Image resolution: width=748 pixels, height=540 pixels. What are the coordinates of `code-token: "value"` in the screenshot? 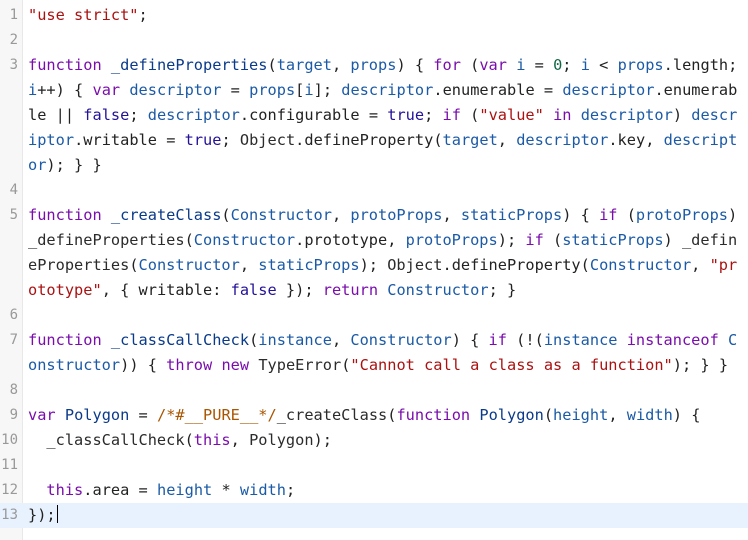 It's located at (511, 115).